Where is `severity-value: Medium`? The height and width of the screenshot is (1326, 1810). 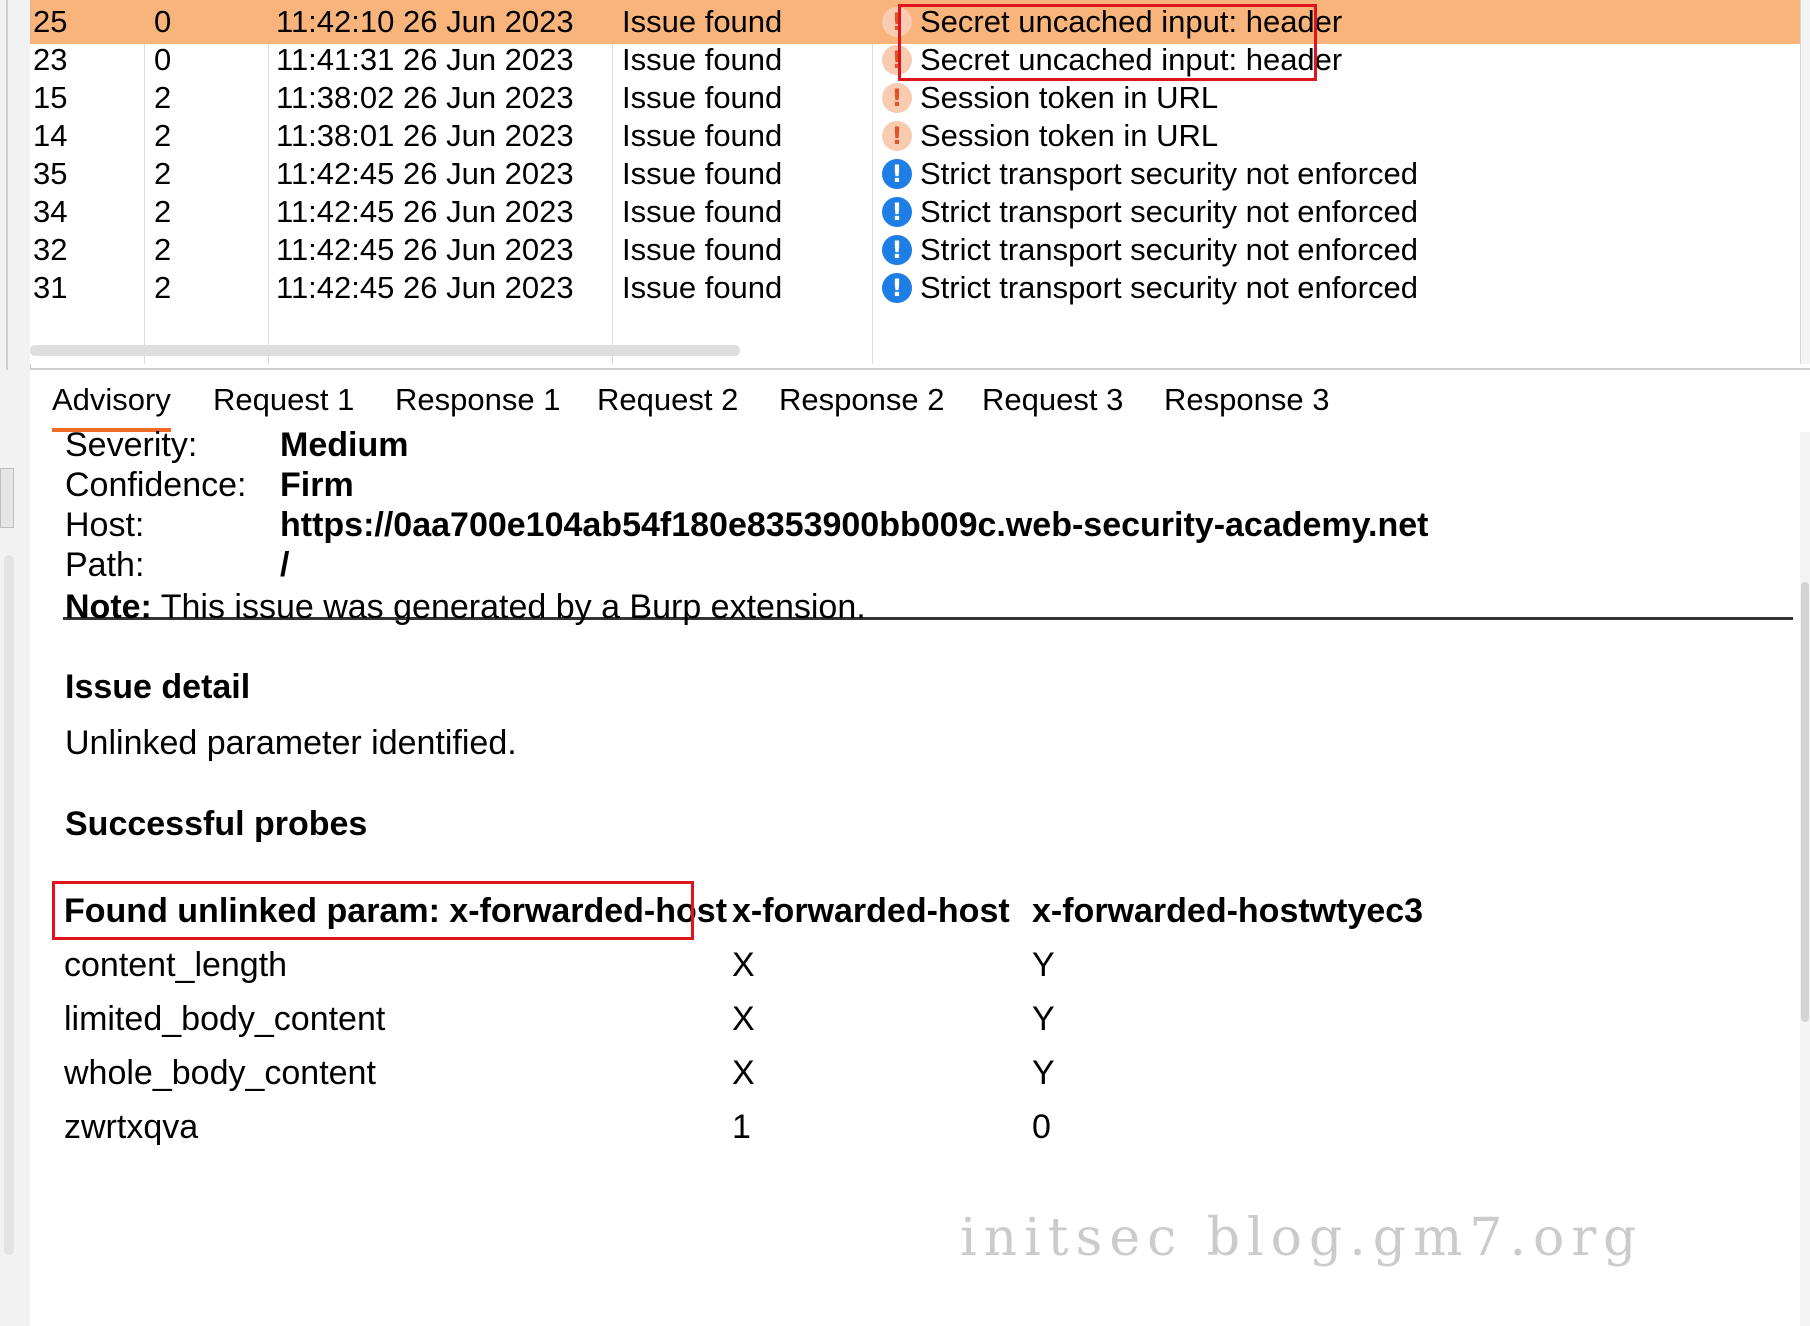 severity-value: Medium is located at coordinates (344, 445).